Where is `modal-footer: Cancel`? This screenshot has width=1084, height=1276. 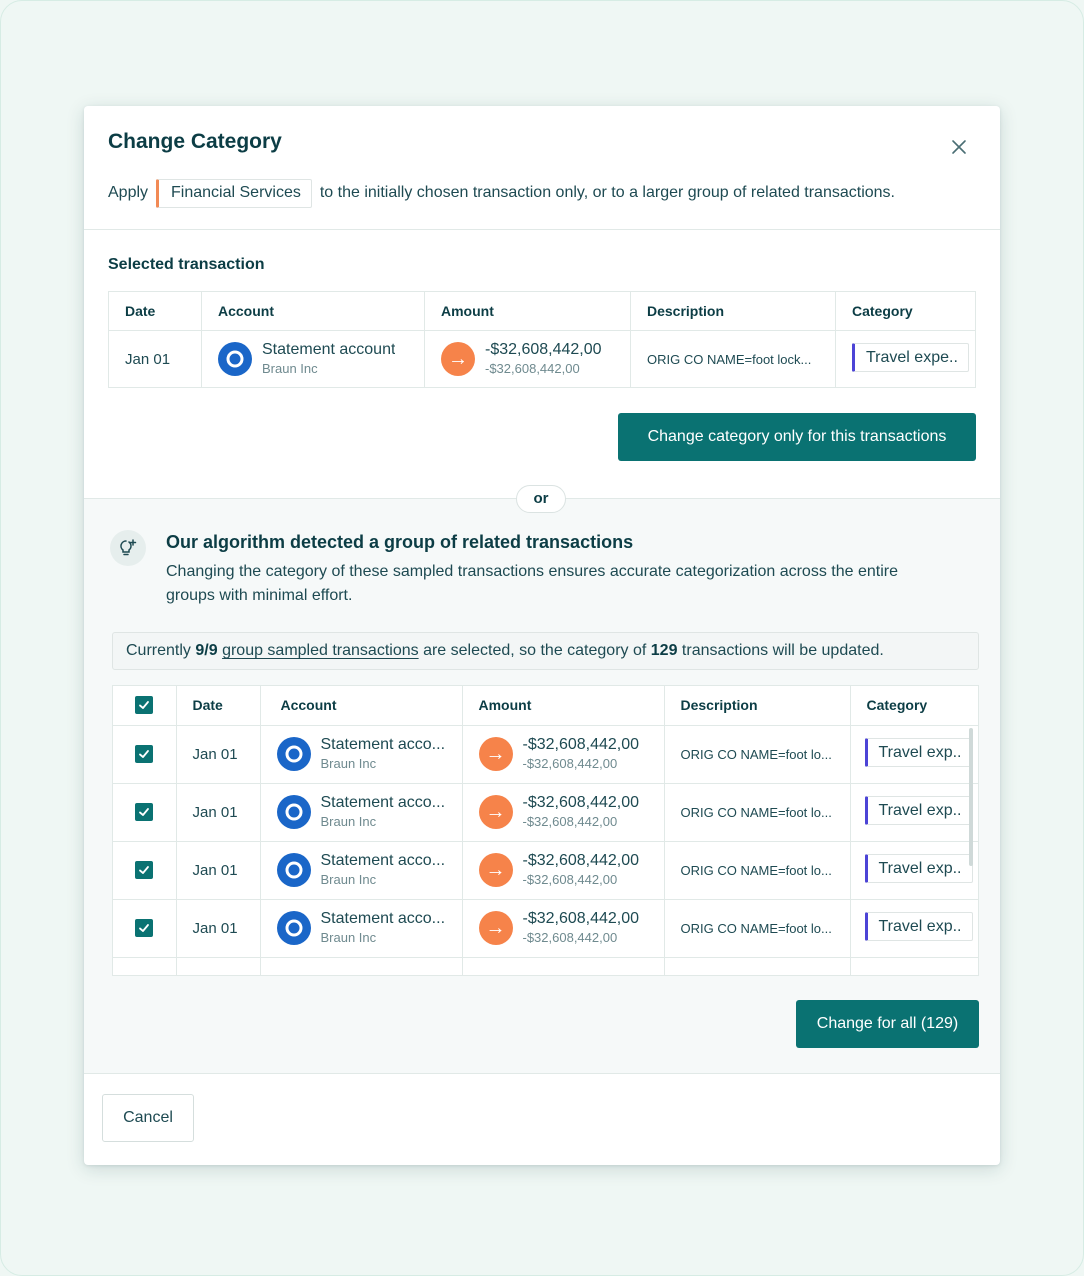
modal-footer: Cancel is located at coordinates (542, 1120).